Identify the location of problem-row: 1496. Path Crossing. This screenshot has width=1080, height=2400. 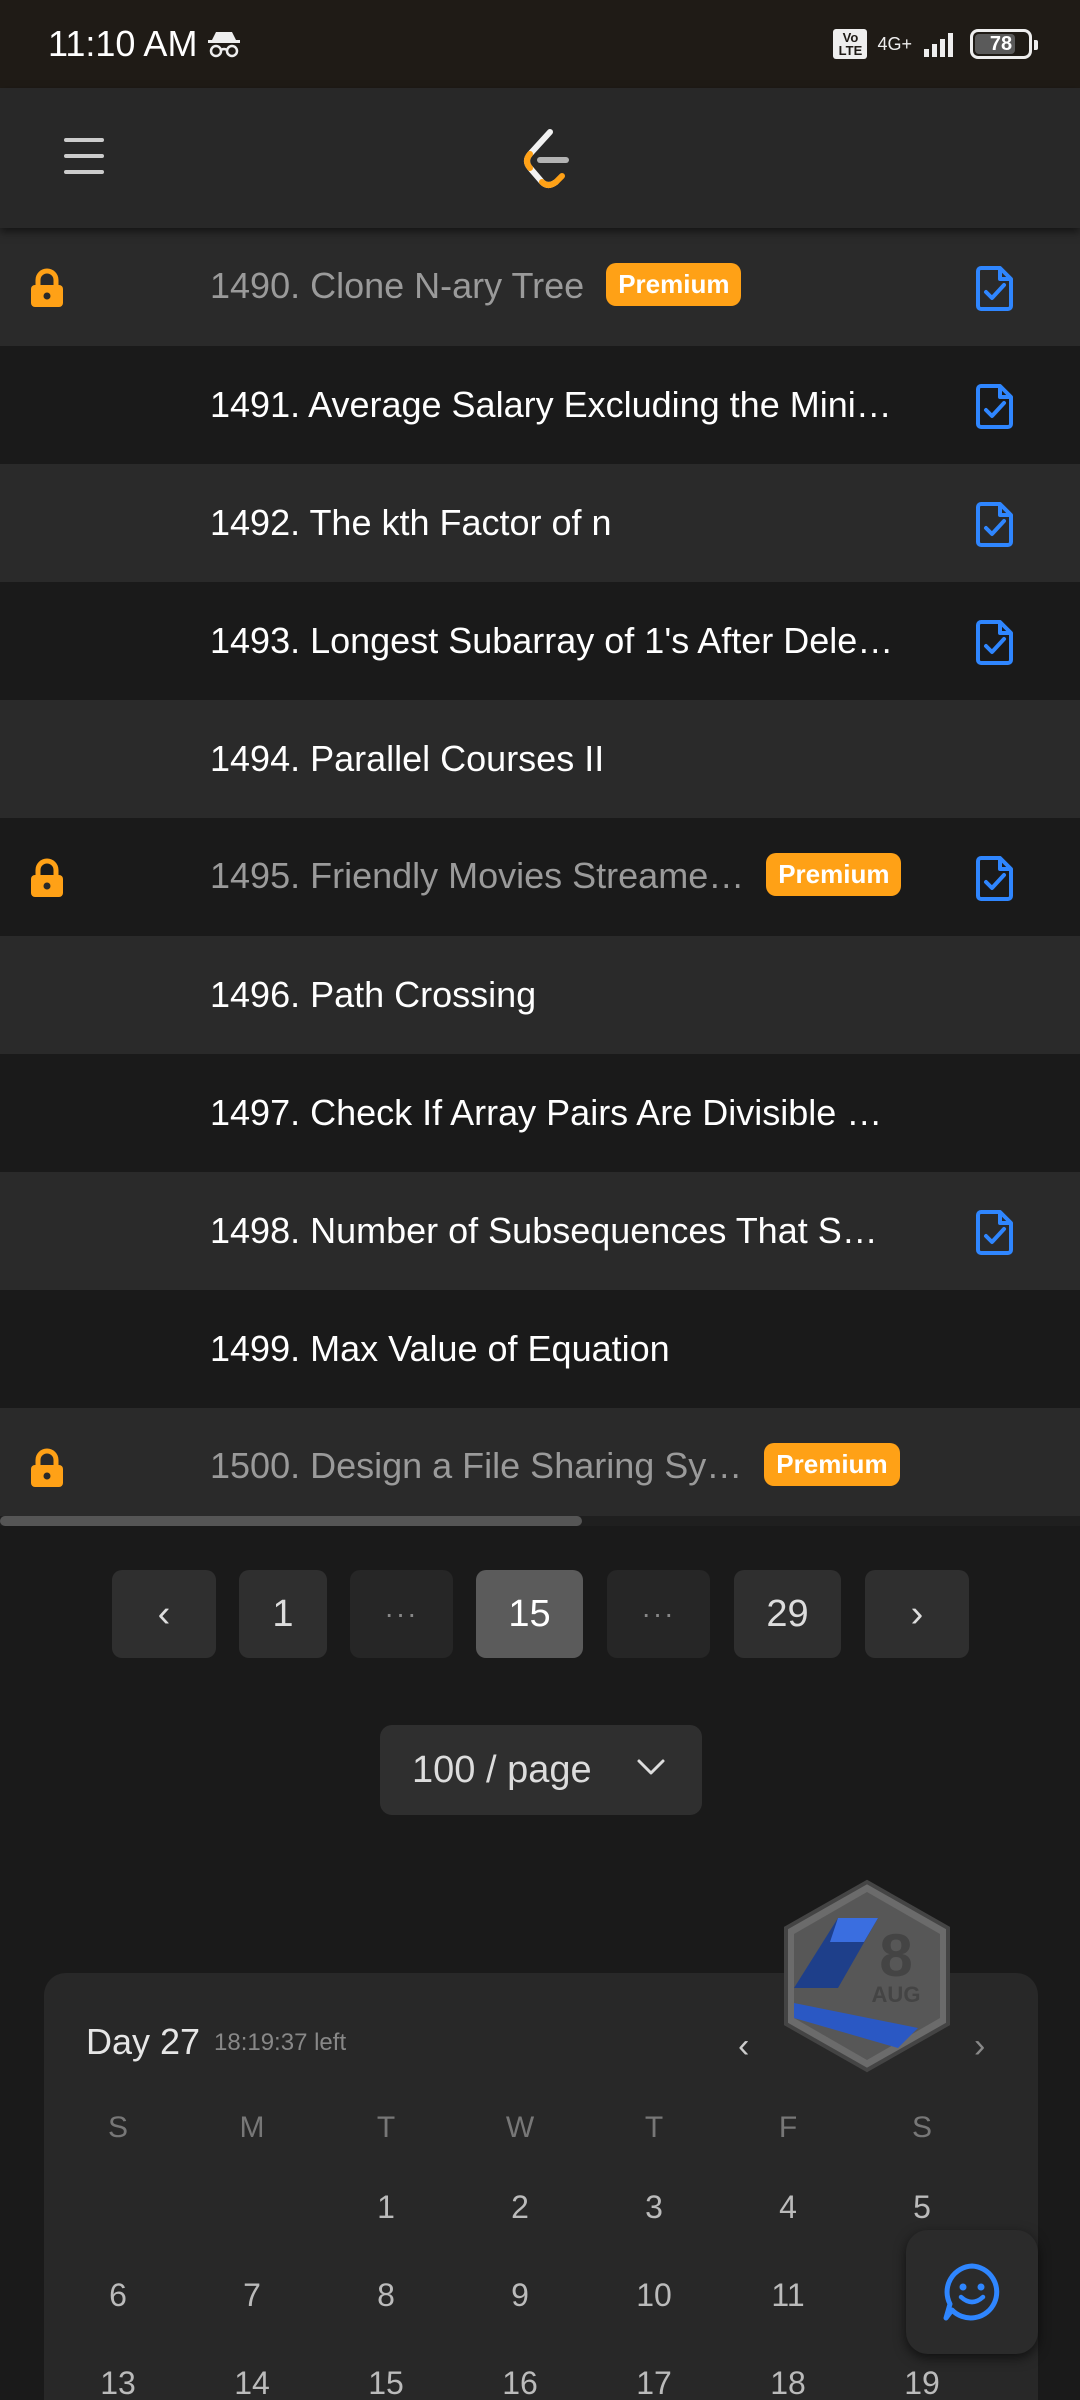
(540, 995).